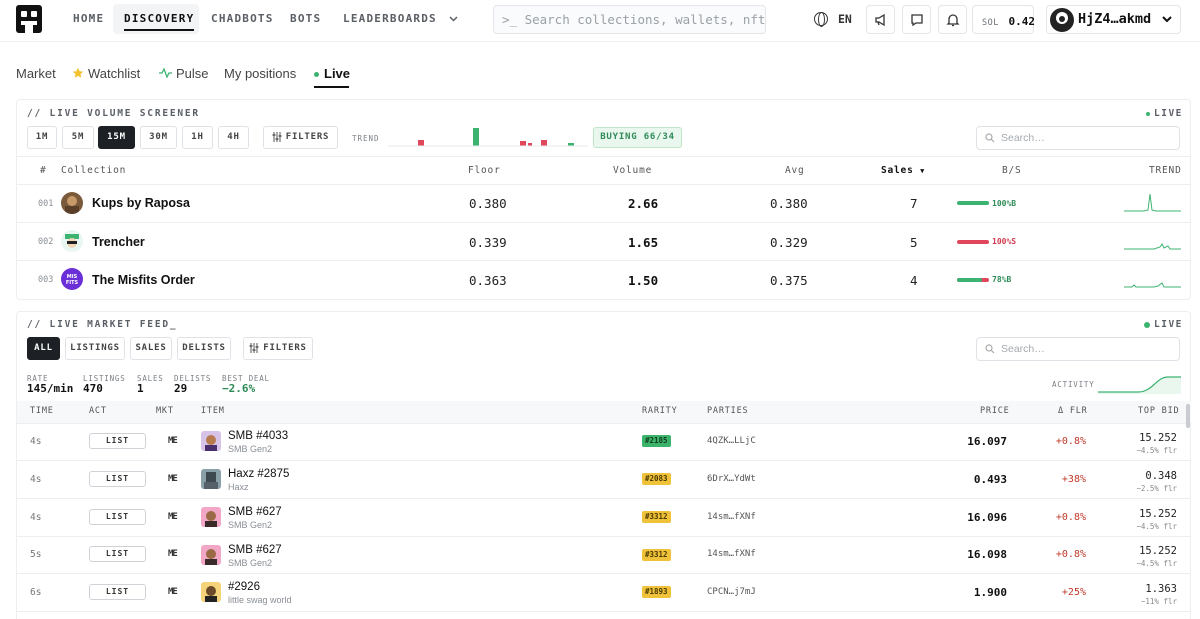  I want to click on feed-tab-sales: SALES, so click(151, 348).